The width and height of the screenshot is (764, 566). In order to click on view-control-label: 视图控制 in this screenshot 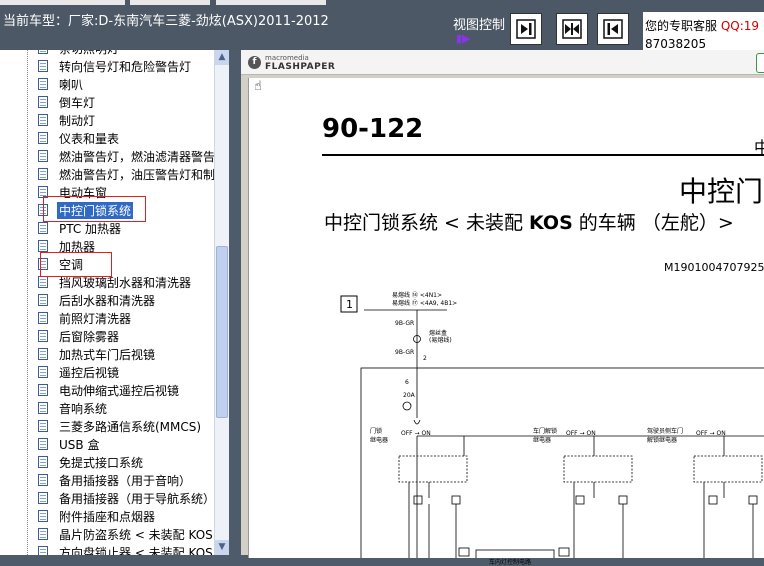, I will do `click(479, 25)`.